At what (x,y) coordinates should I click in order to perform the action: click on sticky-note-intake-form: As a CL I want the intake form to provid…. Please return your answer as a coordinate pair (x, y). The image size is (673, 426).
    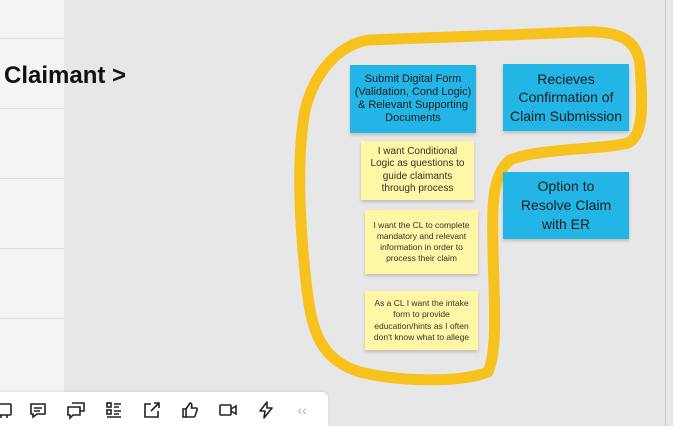
    Looking at the image, I should click on (421, 320).